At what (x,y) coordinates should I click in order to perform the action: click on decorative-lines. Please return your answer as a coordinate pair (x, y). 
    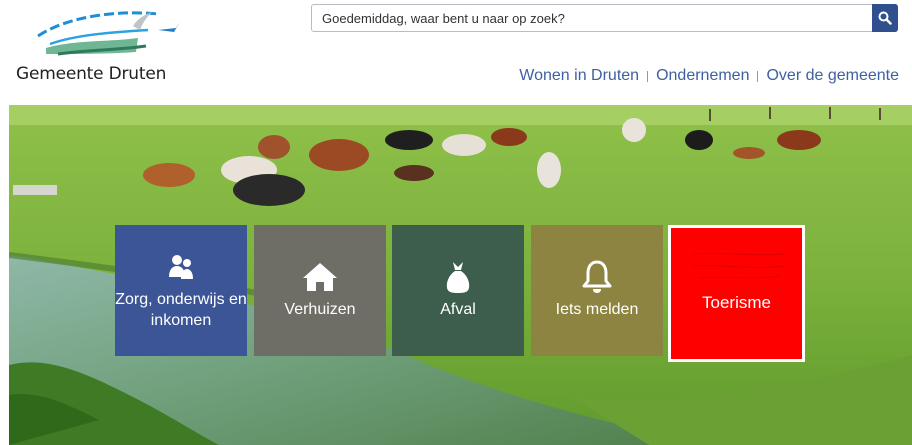
    Looking at the image, I should click on (739, 265).